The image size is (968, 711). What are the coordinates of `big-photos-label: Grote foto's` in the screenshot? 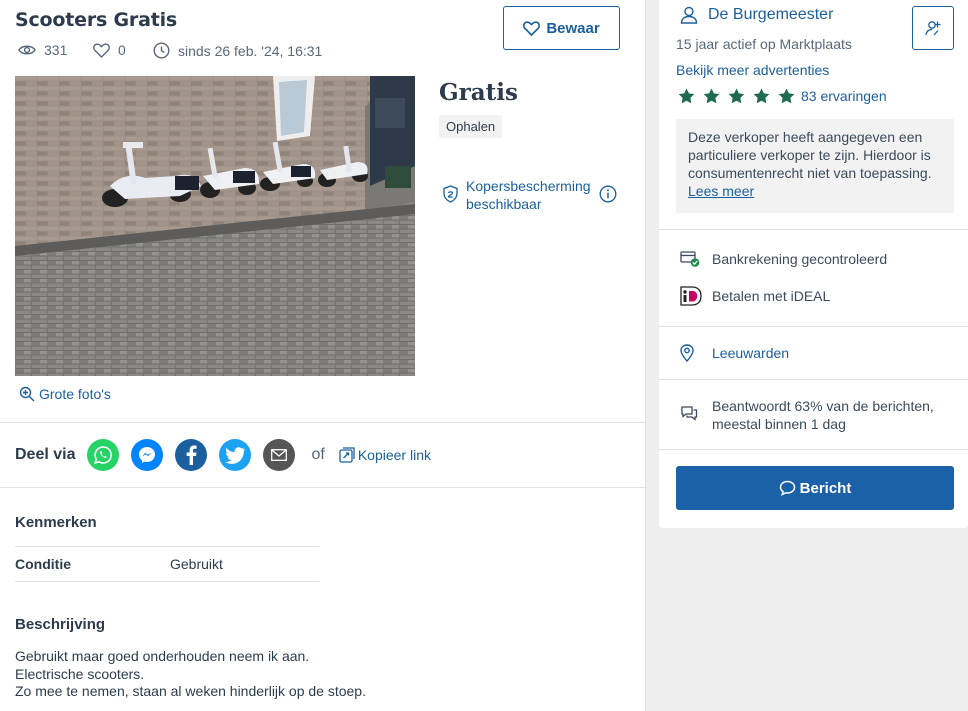 It's located at (75, 394).